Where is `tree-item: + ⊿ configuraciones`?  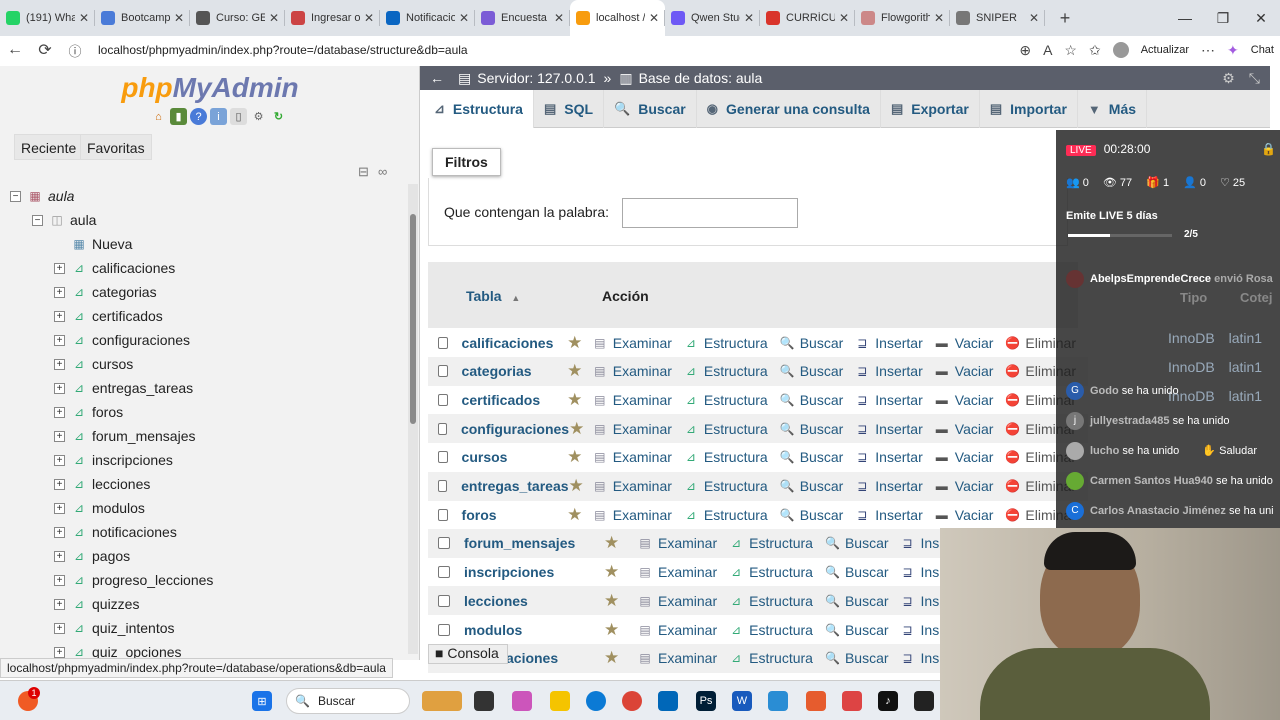
tree-item: + ⊿ configuraciones is located at coordinates (207, 340).